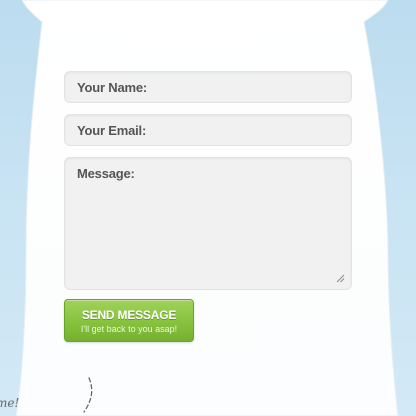 The height and width of the screenshot is (416, 416). What do you see at coordinates (340, 278) in the screenshot?
I see `resize-handle-icon` at bounding box center [340, 278].